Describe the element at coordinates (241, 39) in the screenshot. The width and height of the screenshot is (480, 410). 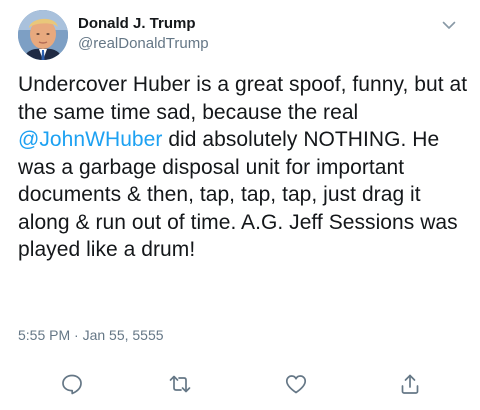
I see `tweet-header: Donald J. Trump @realDonaldTrump` at that location.